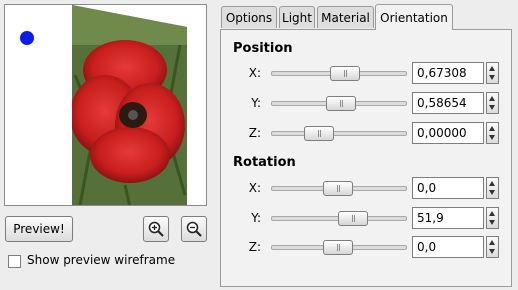 Image resolution: width=518 pixels, height=290 pixels. Describe the element at coordinates (492, 218) in the screenshot. I see `rotation-y-spinner` at that location.